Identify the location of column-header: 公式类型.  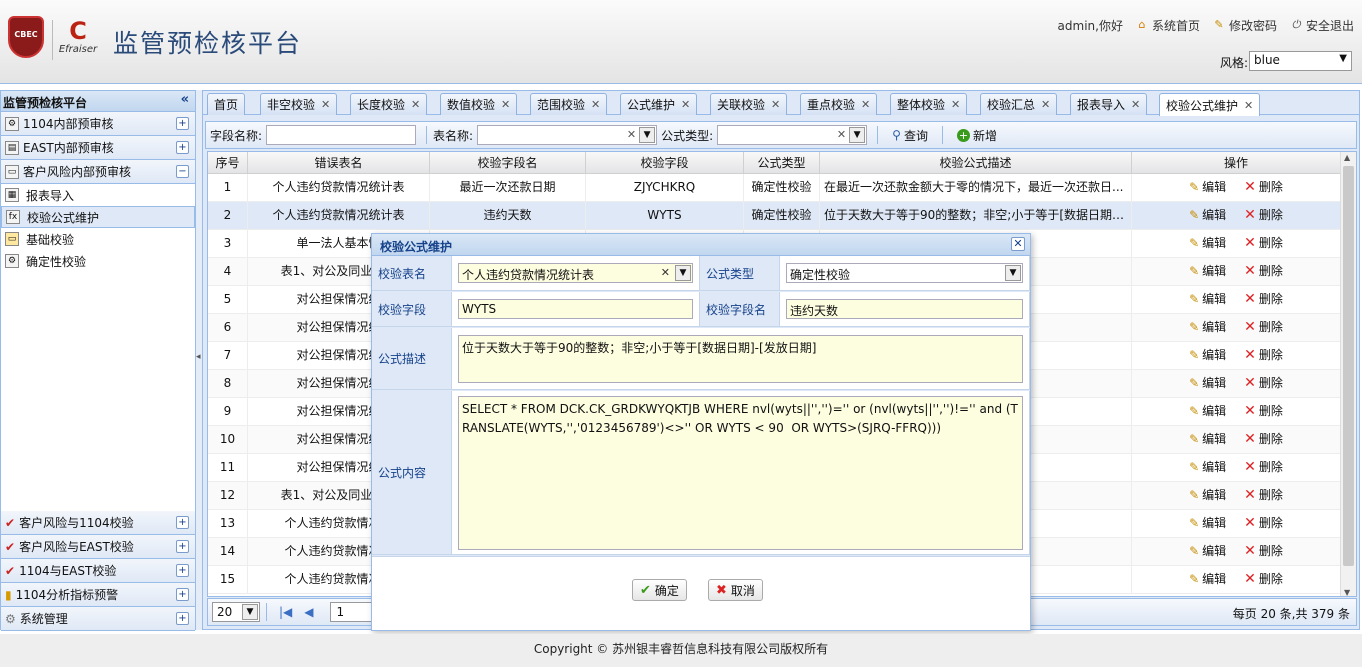
(782, 162).